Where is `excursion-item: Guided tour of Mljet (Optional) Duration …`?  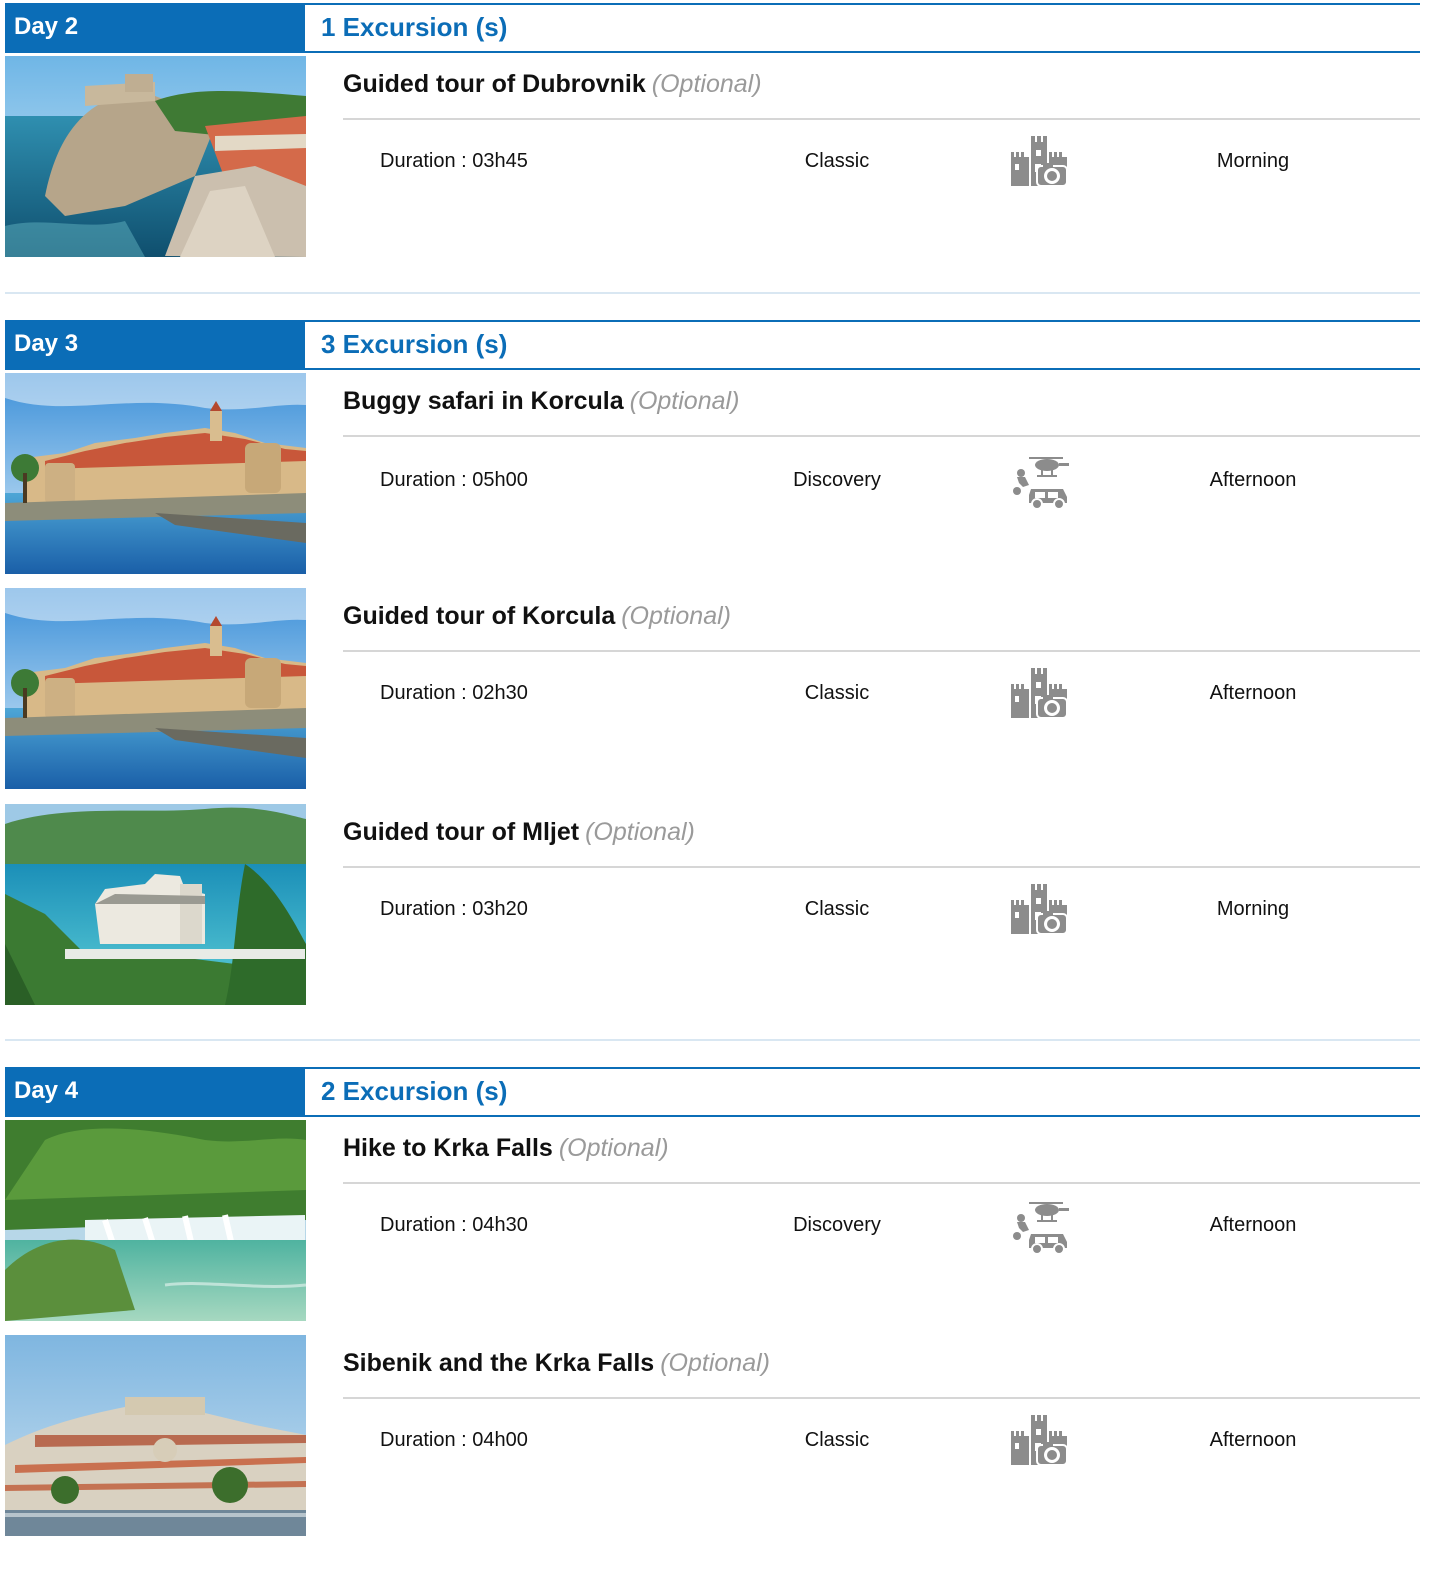 excursion-item: Guided tour of Mljet (Optional) Duration … is located at coordinates (712, 905).